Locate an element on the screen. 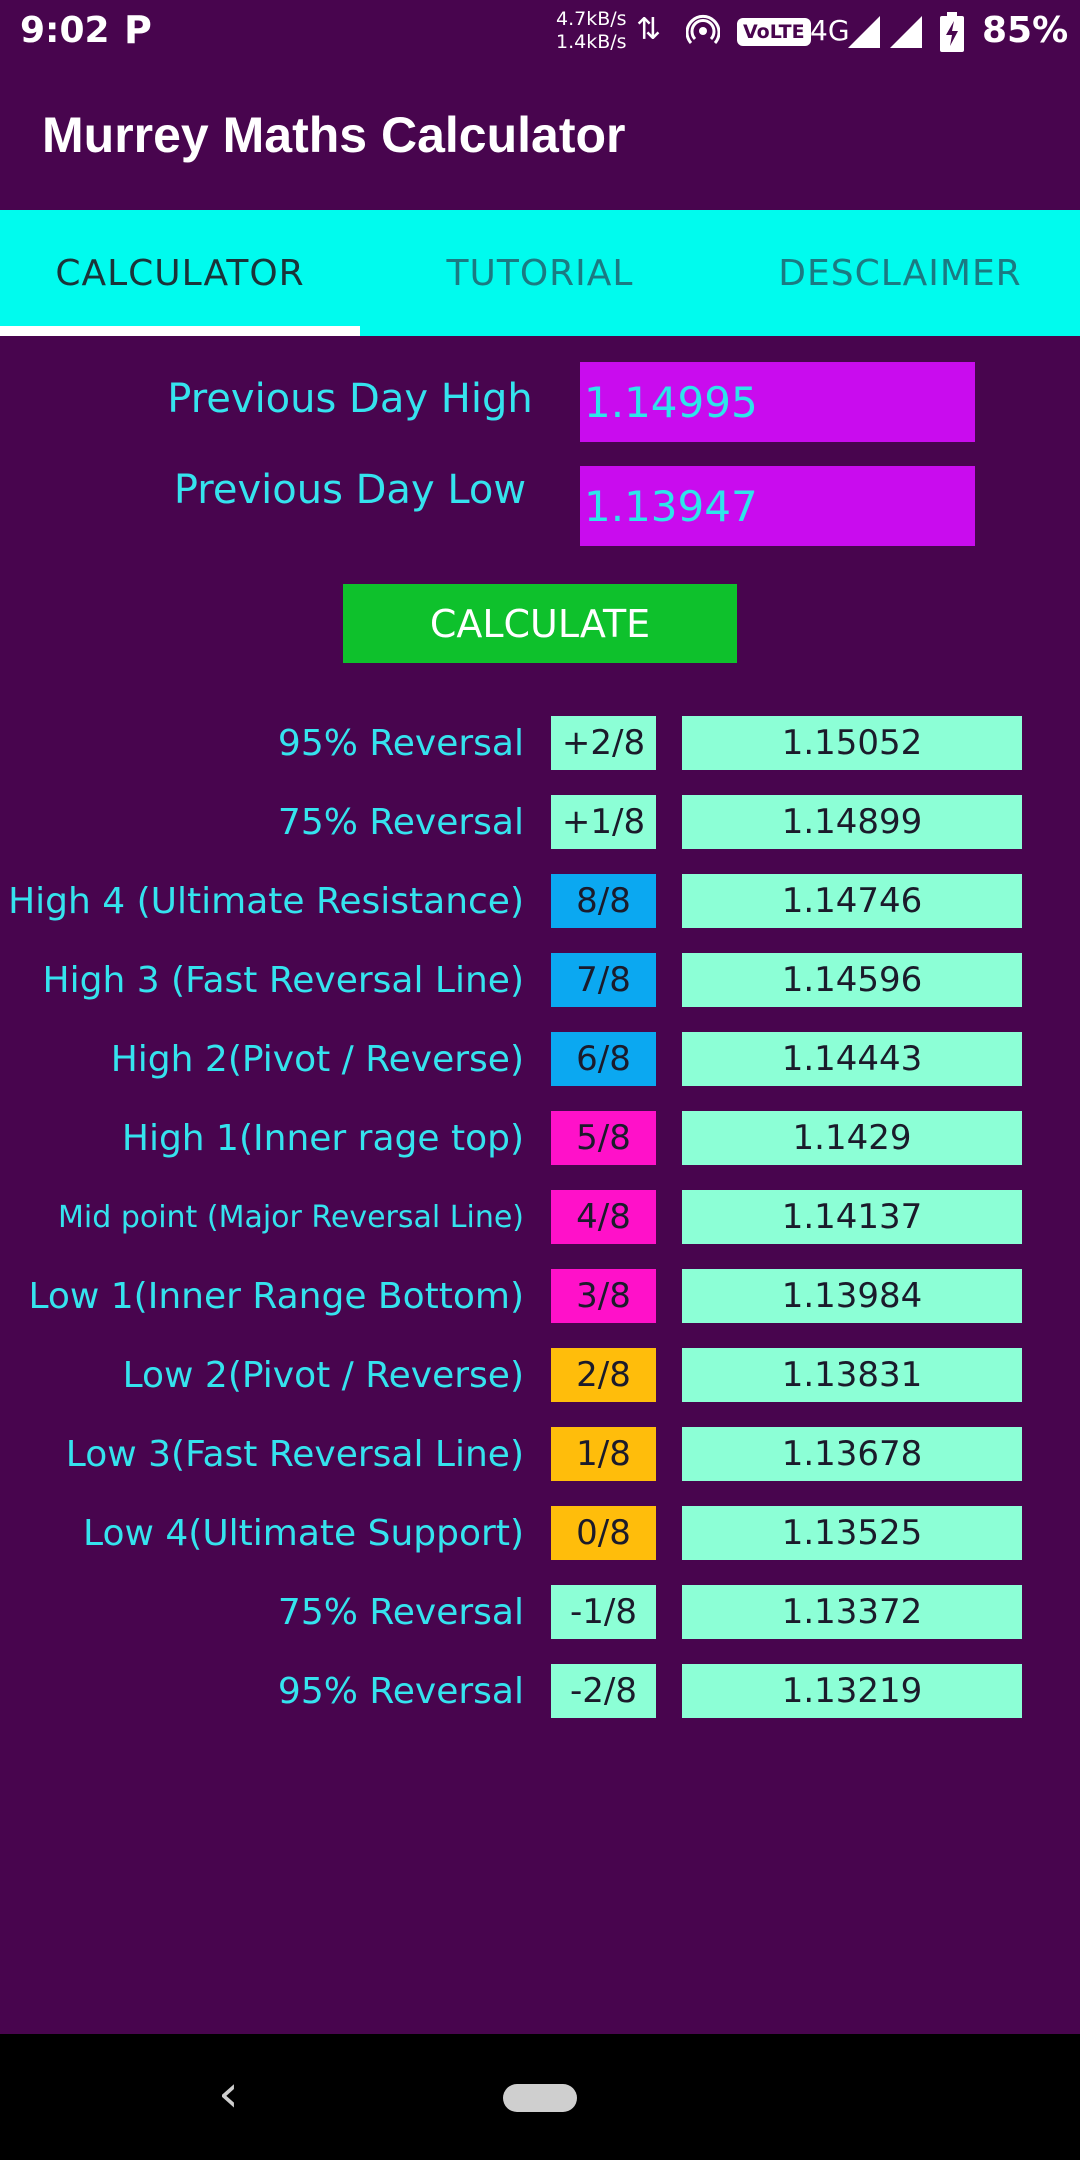  tab-calculator: CALCULATOR is located at coordinates (180, 273).